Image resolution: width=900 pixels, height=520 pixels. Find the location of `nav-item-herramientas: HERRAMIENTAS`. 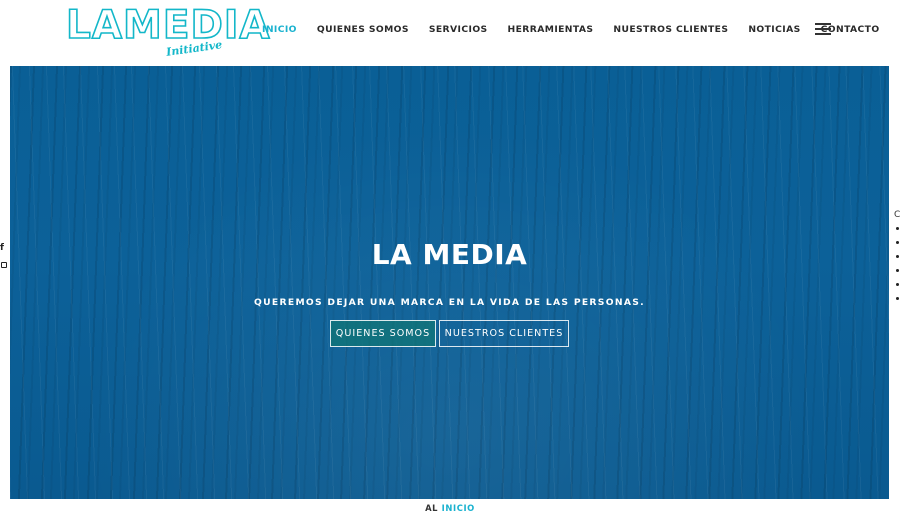

nav-item-herramientas: HERRAMIENTAS is located at coordinates (551, 29).